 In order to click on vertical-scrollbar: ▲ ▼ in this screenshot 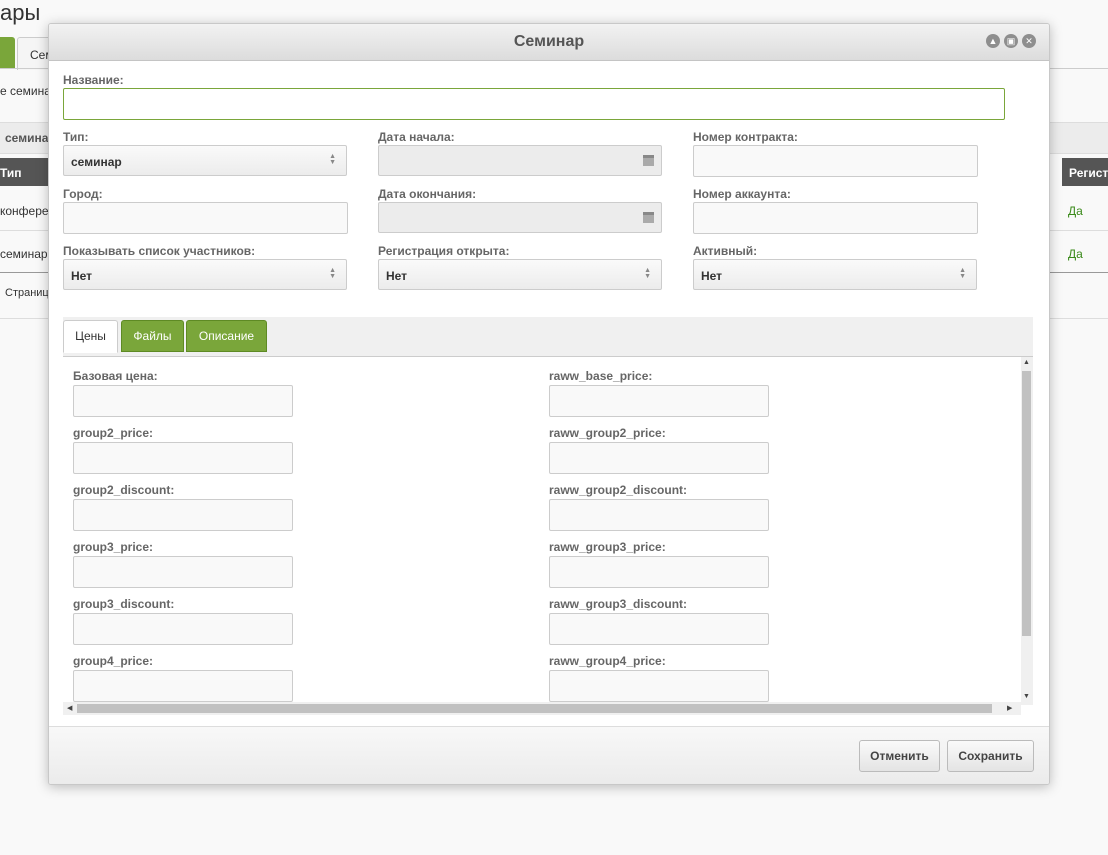, I will do `click(1027, 531)`.